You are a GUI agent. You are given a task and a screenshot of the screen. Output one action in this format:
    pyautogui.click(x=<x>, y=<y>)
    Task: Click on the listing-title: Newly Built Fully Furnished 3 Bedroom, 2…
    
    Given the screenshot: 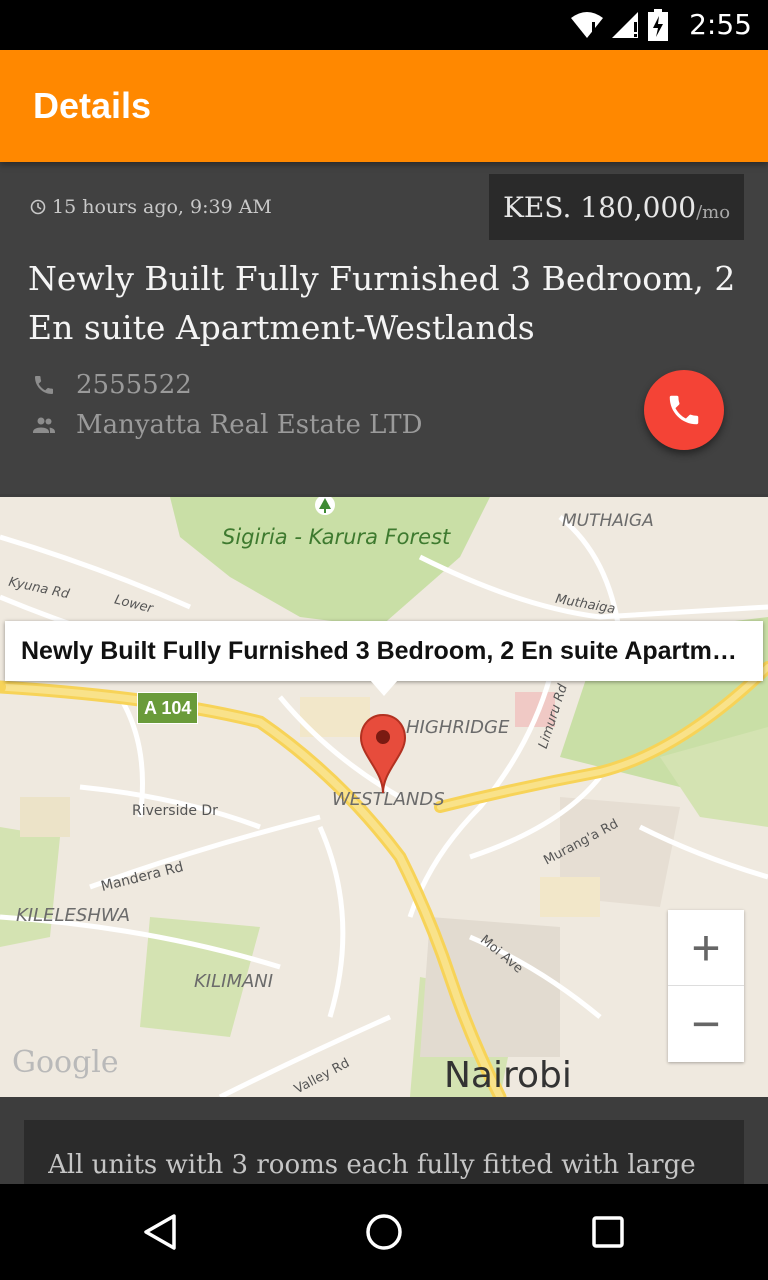 What is the action you would take?
    pyautogui.click(x=382, y=303)
    